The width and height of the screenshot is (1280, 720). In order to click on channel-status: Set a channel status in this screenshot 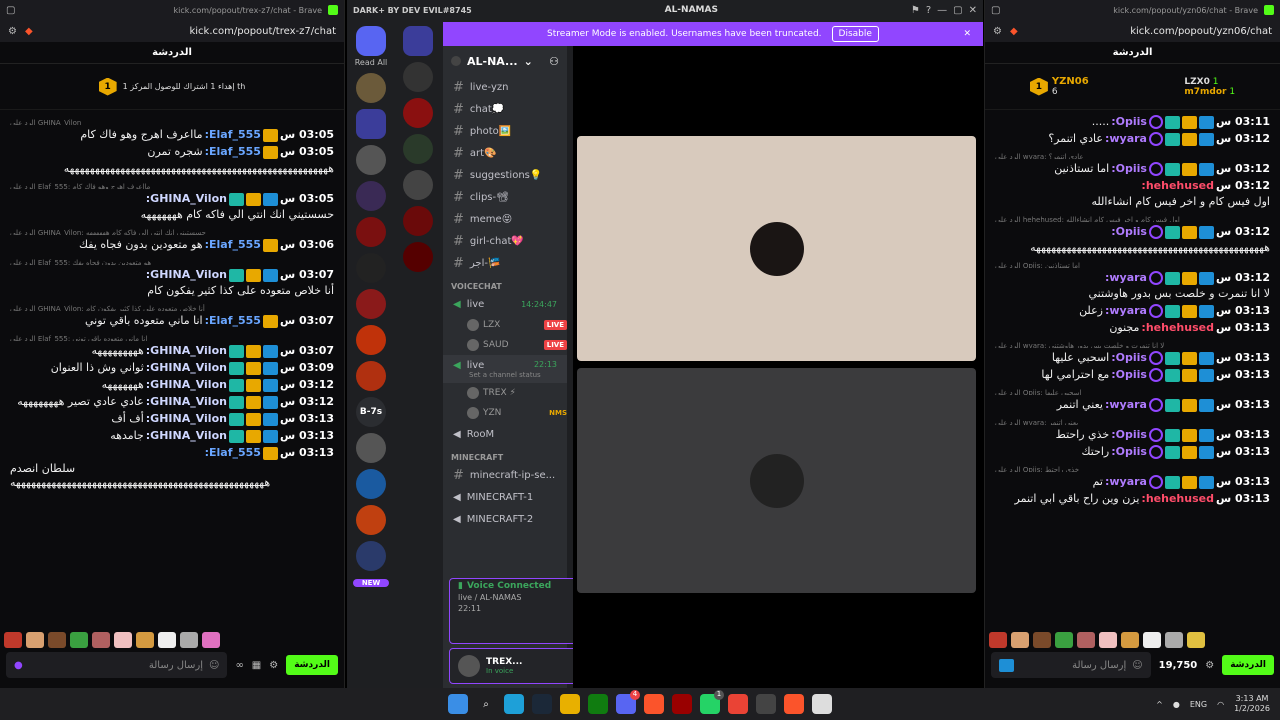, I will do `click(497, 375)`.